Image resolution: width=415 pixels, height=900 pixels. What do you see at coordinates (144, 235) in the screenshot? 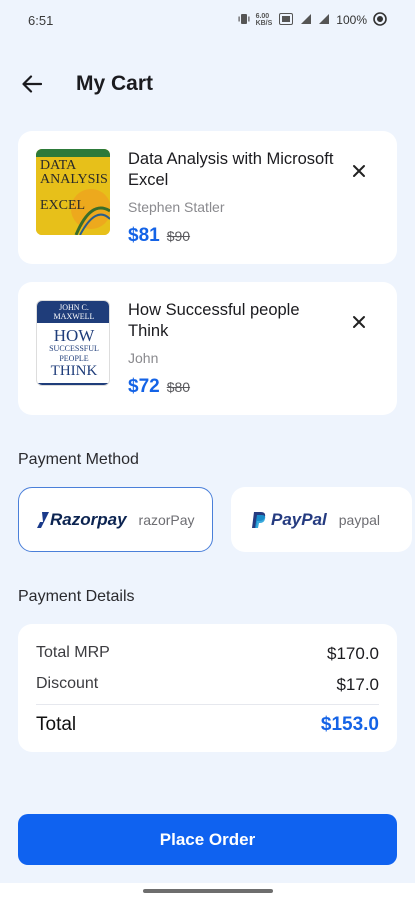
I see `item-price: $81` at bounding box center [144, 235].